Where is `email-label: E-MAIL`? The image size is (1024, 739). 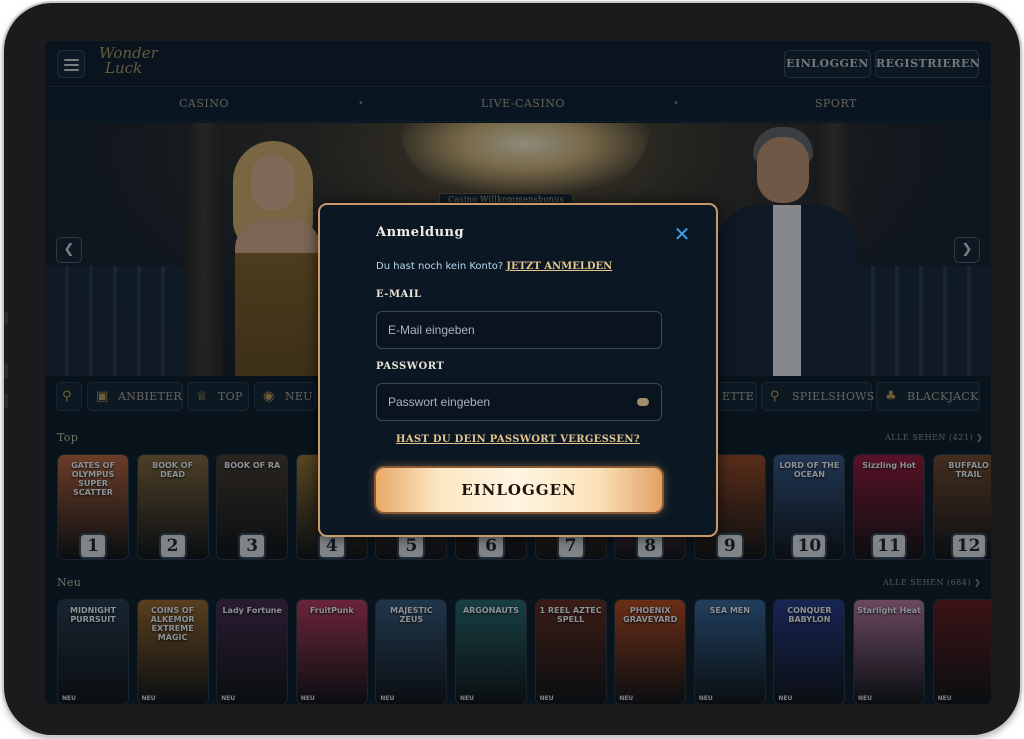 email-label: E-MAIL is located at coordinates (399, 294).